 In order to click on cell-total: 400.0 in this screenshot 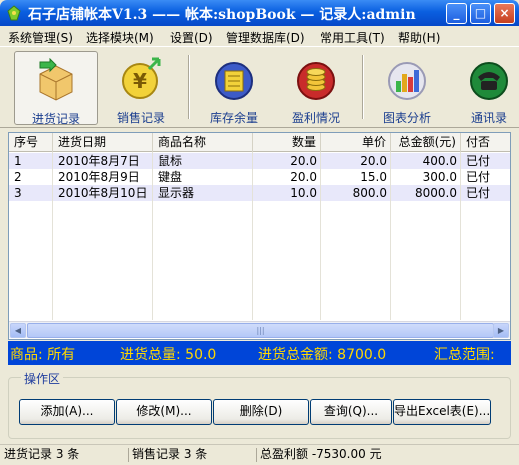, I will do `click(439, 161)`.